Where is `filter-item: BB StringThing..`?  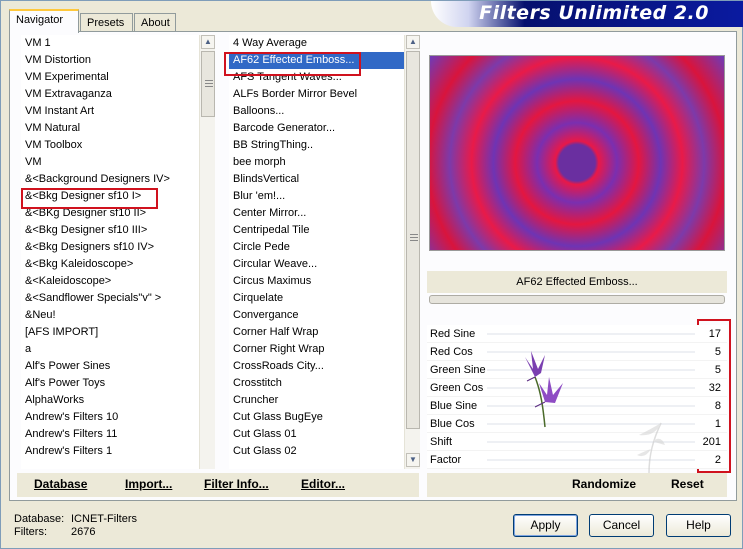
filter-item: BB StringThing.. is located at coordinates (324, 145).